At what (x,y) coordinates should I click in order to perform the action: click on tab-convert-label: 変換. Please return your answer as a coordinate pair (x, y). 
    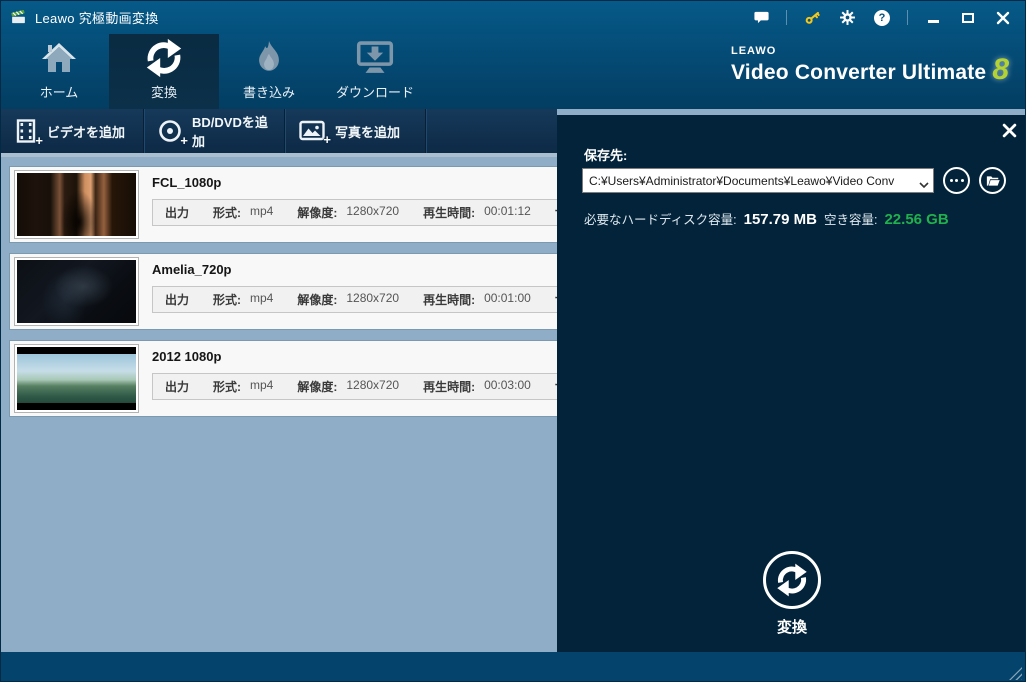
    Looking at the image, I should click on (163, 92).